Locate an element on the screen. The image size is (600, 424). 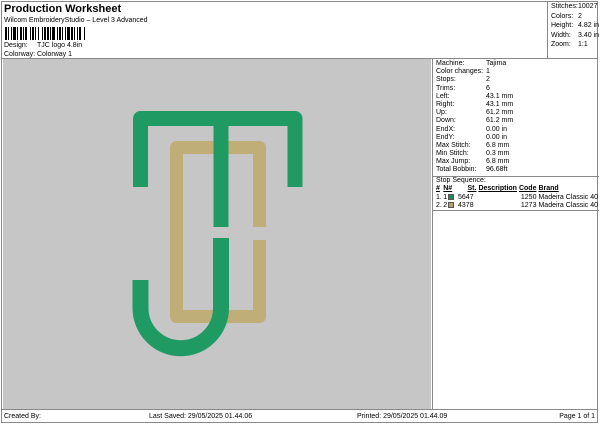
printed-date: Printed: 29/05/2025 01.44.09 is located at coordinates (402, 416).